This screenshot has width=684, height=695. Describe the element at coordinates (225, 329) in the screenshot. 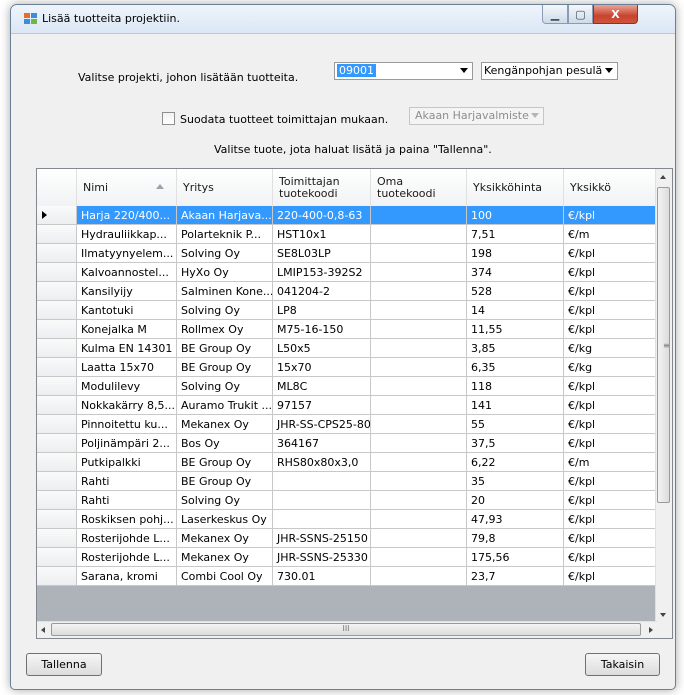

I see `cell-yritys: Rollmex Oy` at that location.